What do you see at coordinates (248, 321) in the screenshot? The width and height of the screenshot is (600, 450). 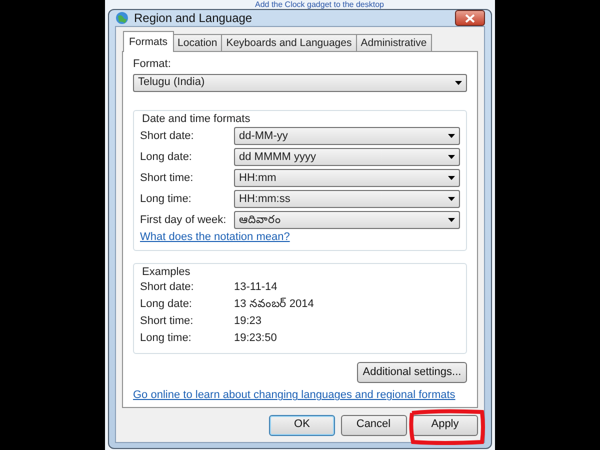 I see `example-value: 19:23` at bounding box center [248, 321].